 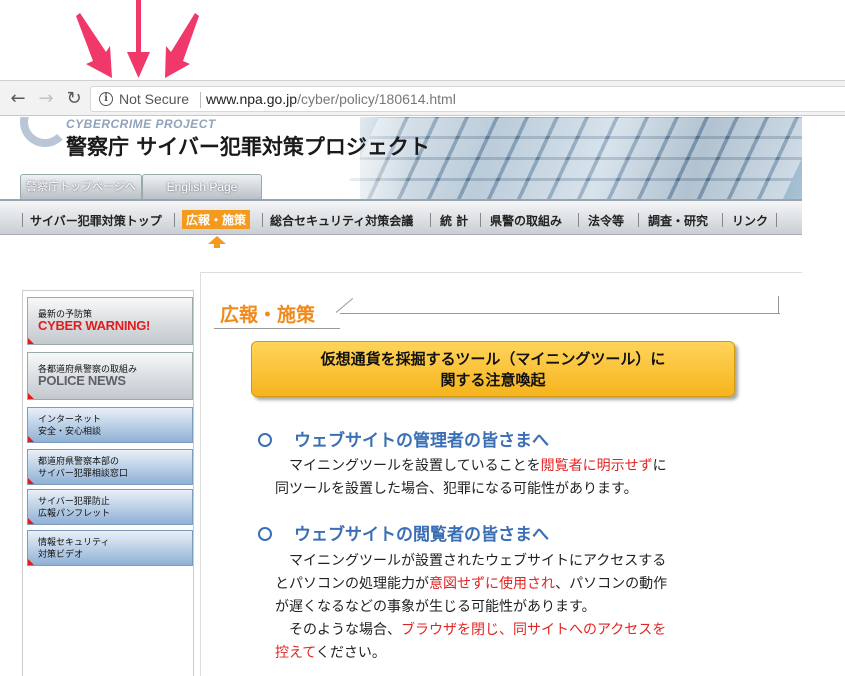 I want to click on url-text: www.npa.go.jp/cyber/policy/180614.html, so click(x=331, y=99).